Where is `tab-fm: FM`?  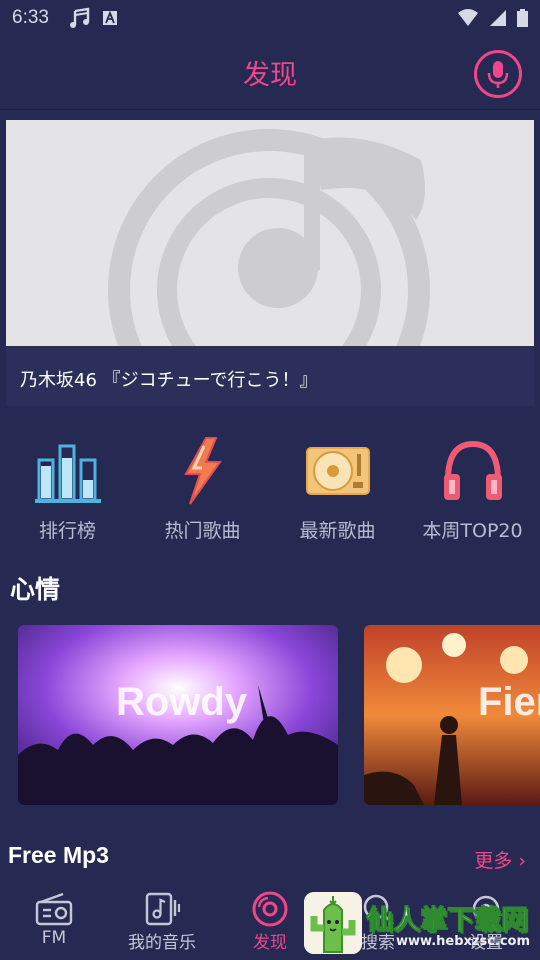
tab-fm: FM is located at coordinates (54, 922).